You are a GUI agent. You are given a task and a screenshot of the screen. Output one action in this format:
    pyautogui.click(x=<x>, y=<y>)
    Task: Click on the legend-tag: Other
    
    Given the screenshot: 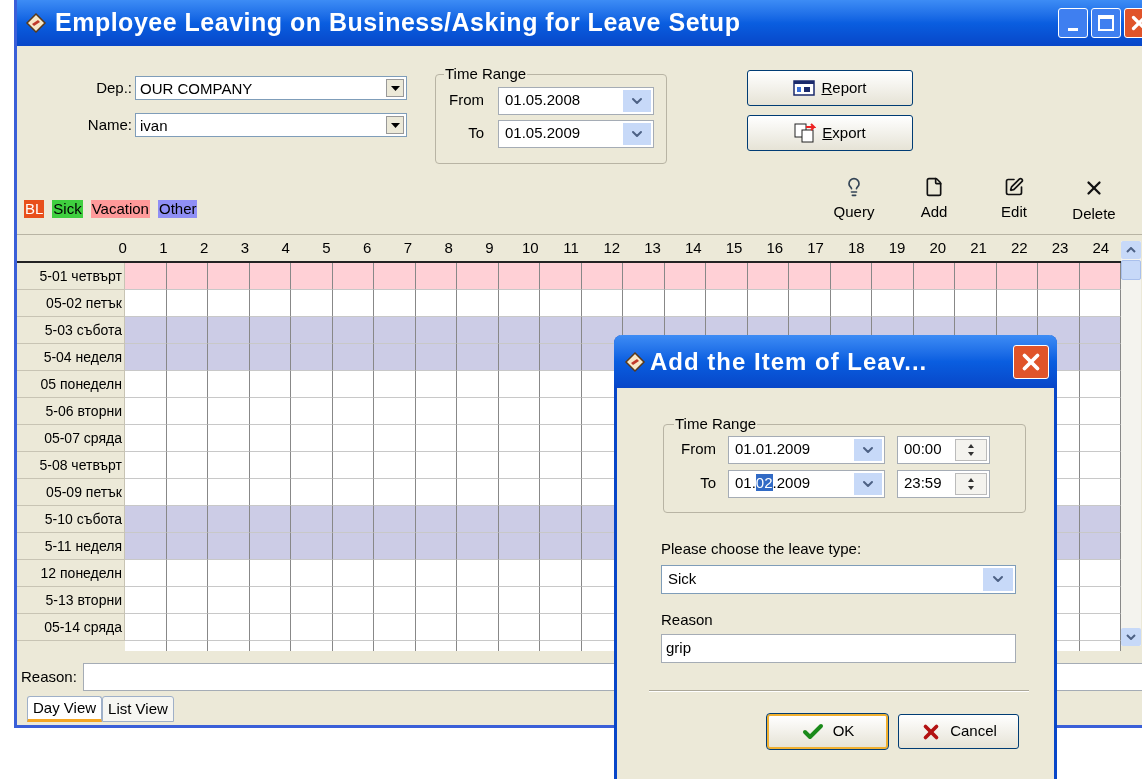 What is the action you would take?
    pyautogui.click(x=177, y=209)
    